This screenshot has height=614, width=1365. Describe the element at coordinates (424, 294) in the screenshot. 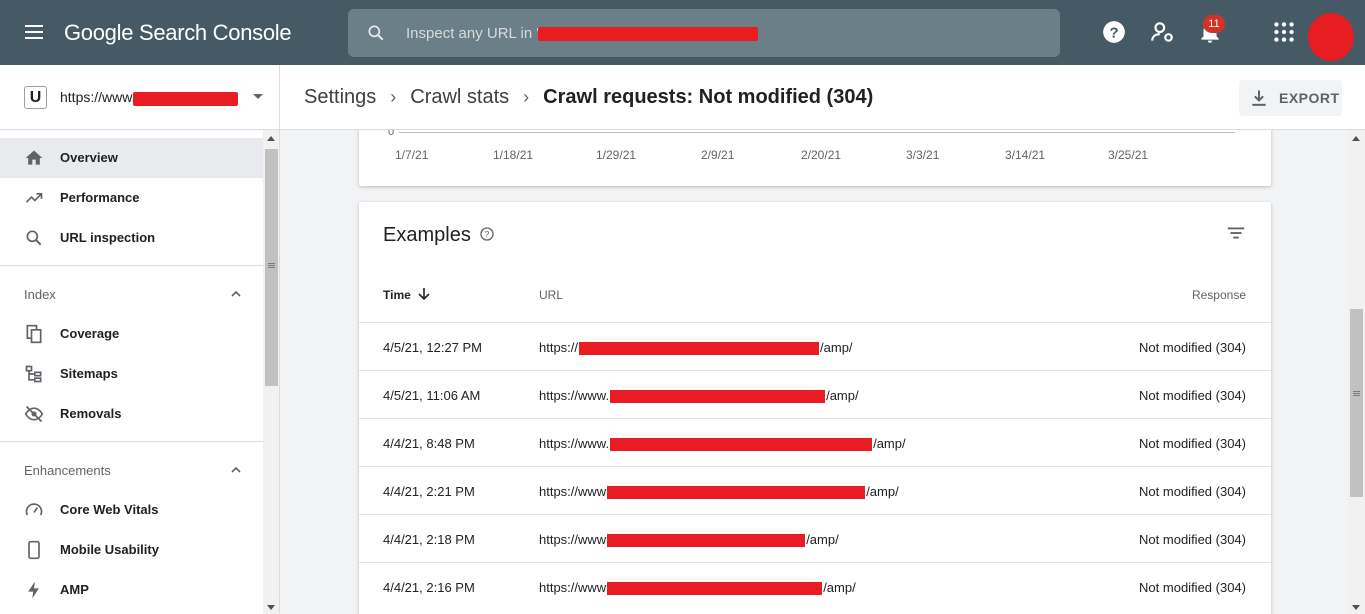

I see `arrow-down-icon` at that location.